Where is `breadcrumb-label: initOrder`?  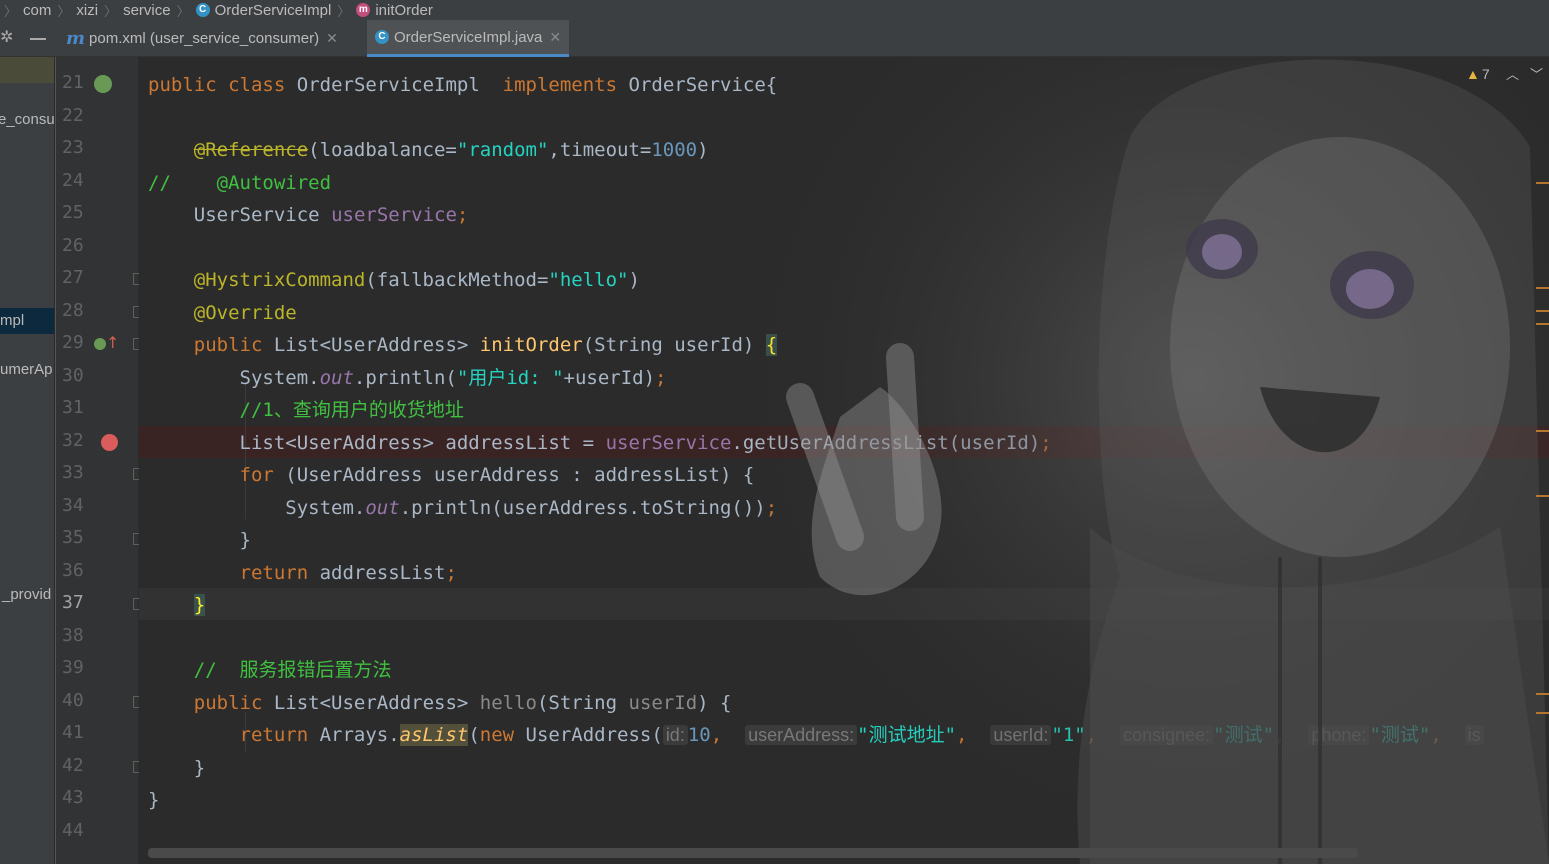
breadcrumb-label: initOrder is located at coordinates (404, 10).